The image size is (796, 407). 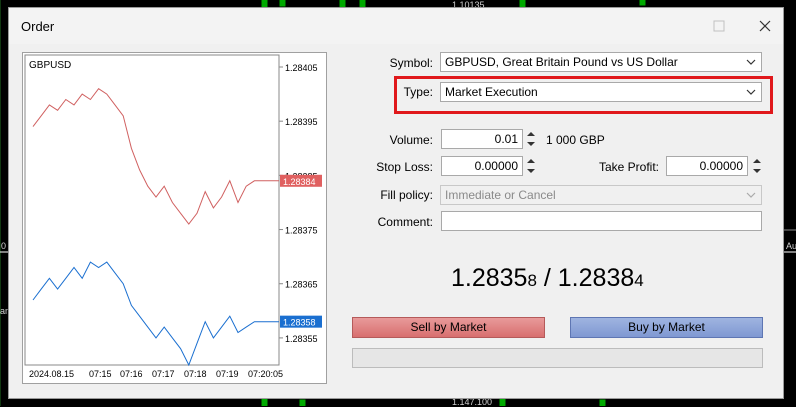 I want to click on y-tick-label: 1.28365, so click(x=301, y=285).